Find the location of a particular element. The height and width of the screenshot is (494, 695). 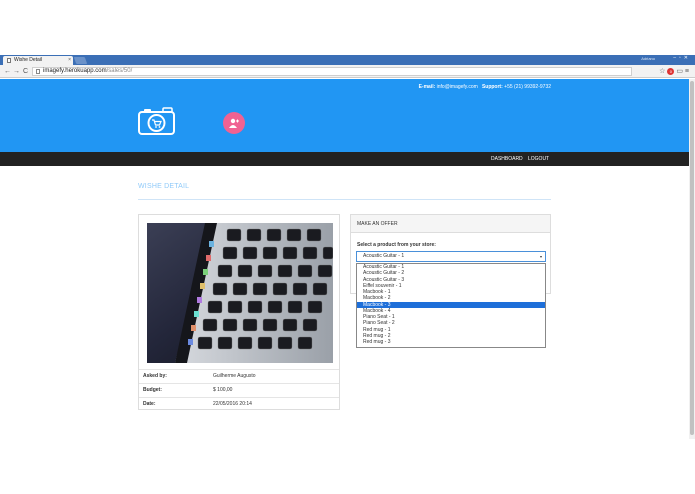

add-user-icon is located at coordinates (234, 123).